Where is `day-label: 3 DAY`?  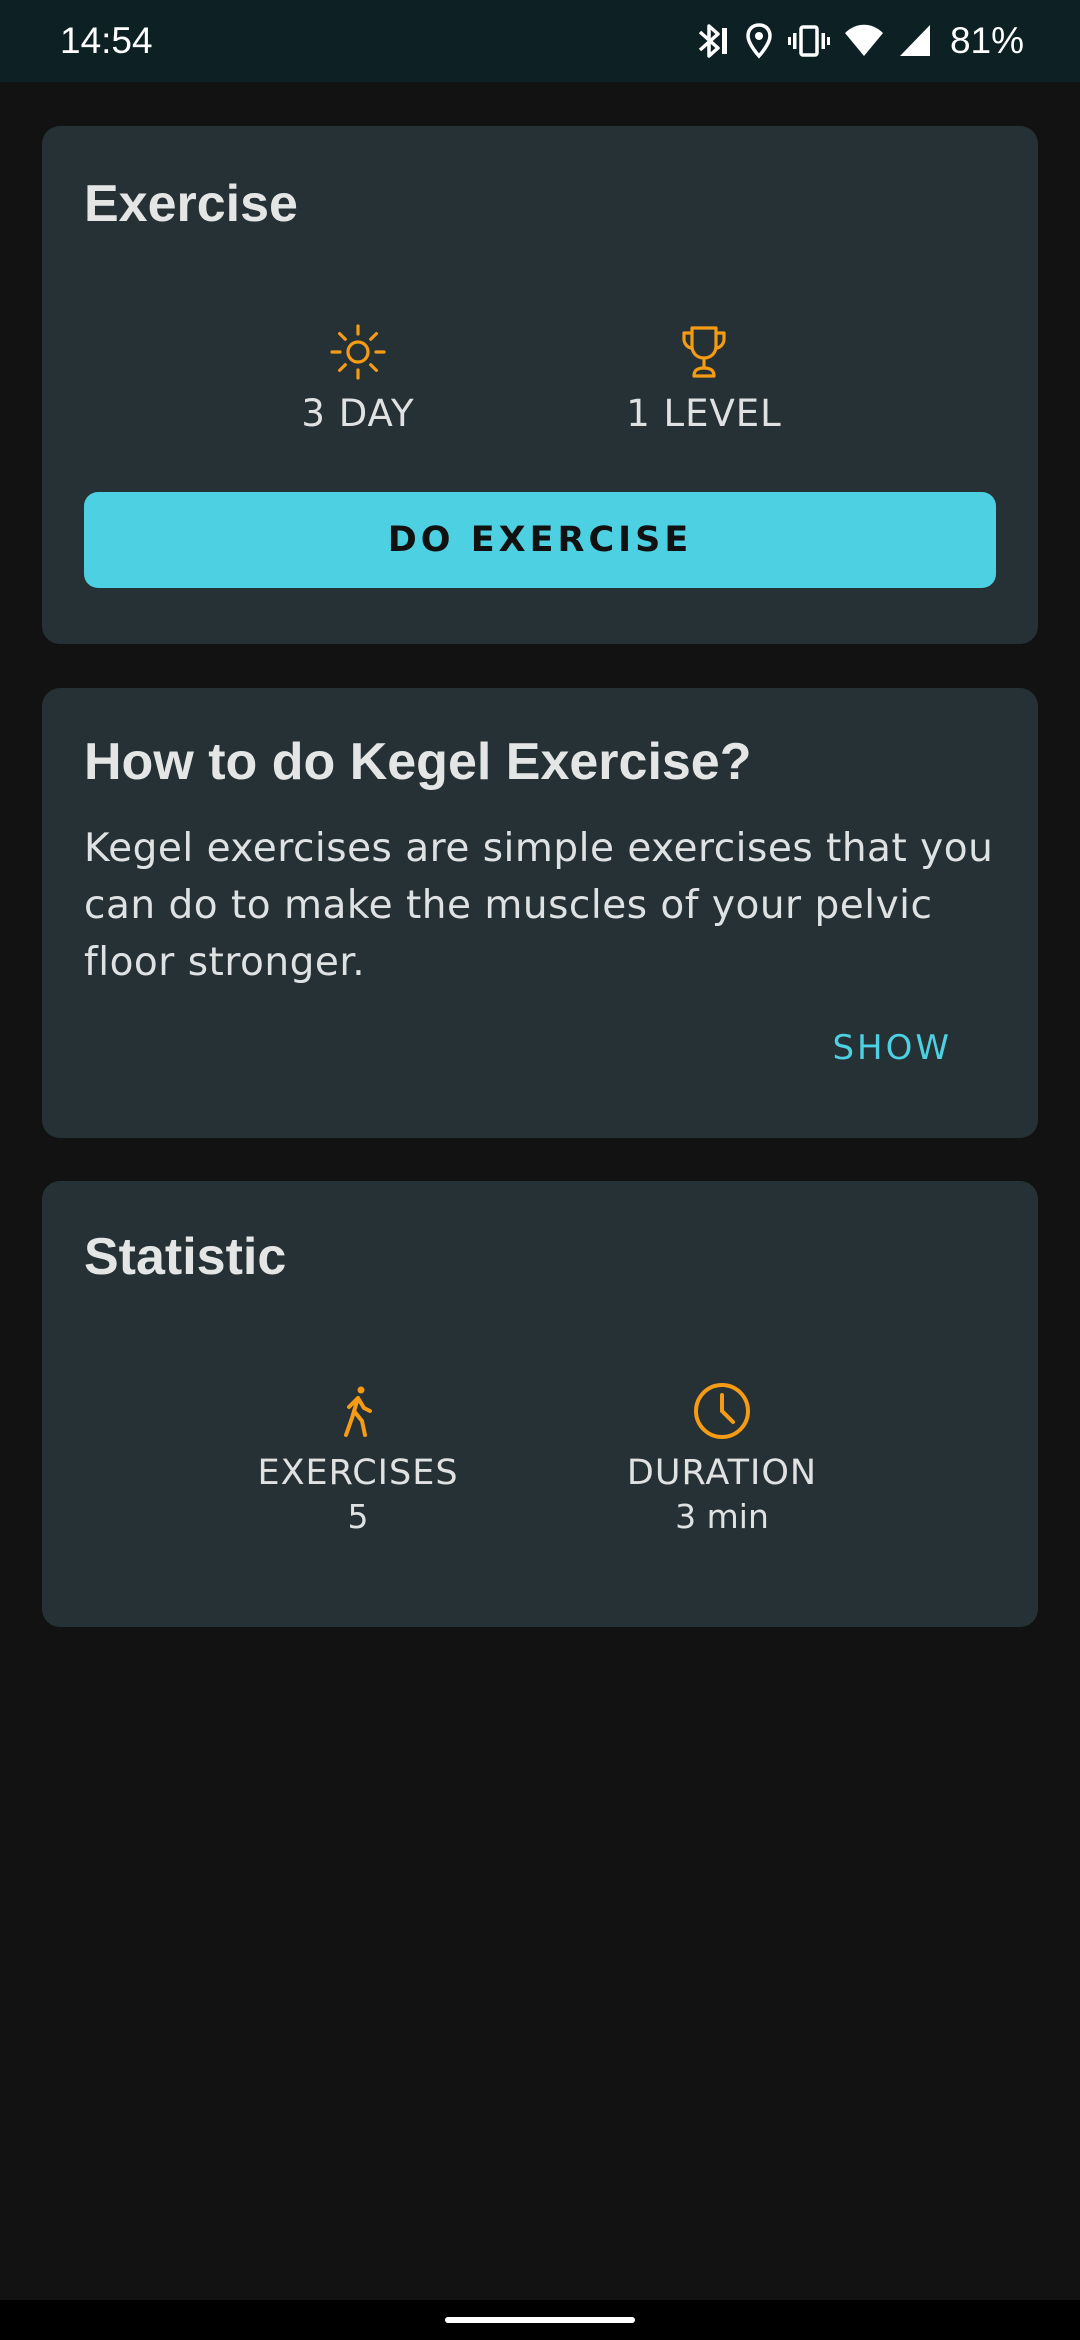 day-label: 3 DAY is located at coordinates (358, 413).